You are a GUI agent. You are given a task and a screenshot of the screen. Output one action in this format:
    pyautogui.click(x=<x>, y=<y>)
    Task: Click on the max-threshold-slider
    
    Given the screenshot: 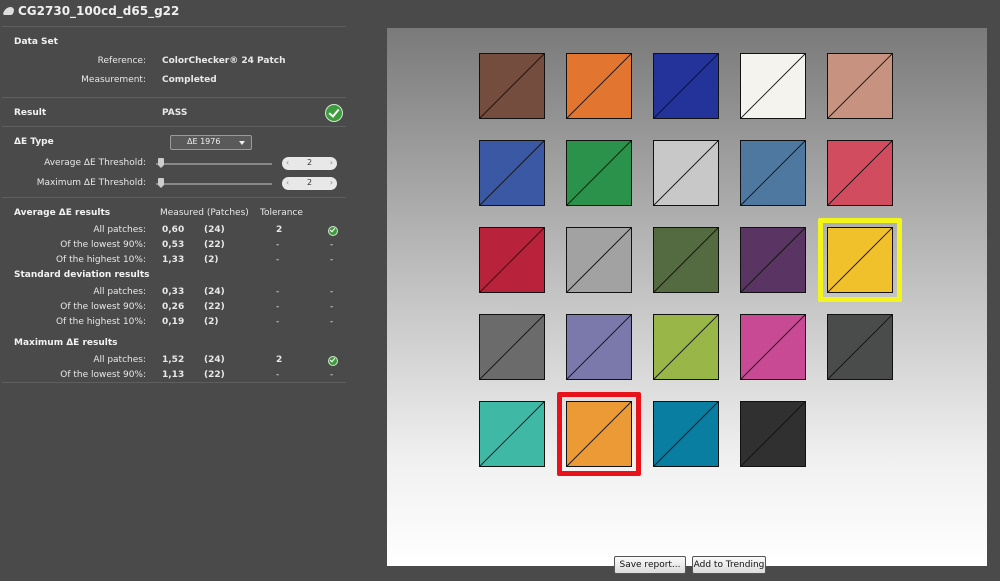 What is the action you would take?
    pyautogui.click(x=214, y=183)
    